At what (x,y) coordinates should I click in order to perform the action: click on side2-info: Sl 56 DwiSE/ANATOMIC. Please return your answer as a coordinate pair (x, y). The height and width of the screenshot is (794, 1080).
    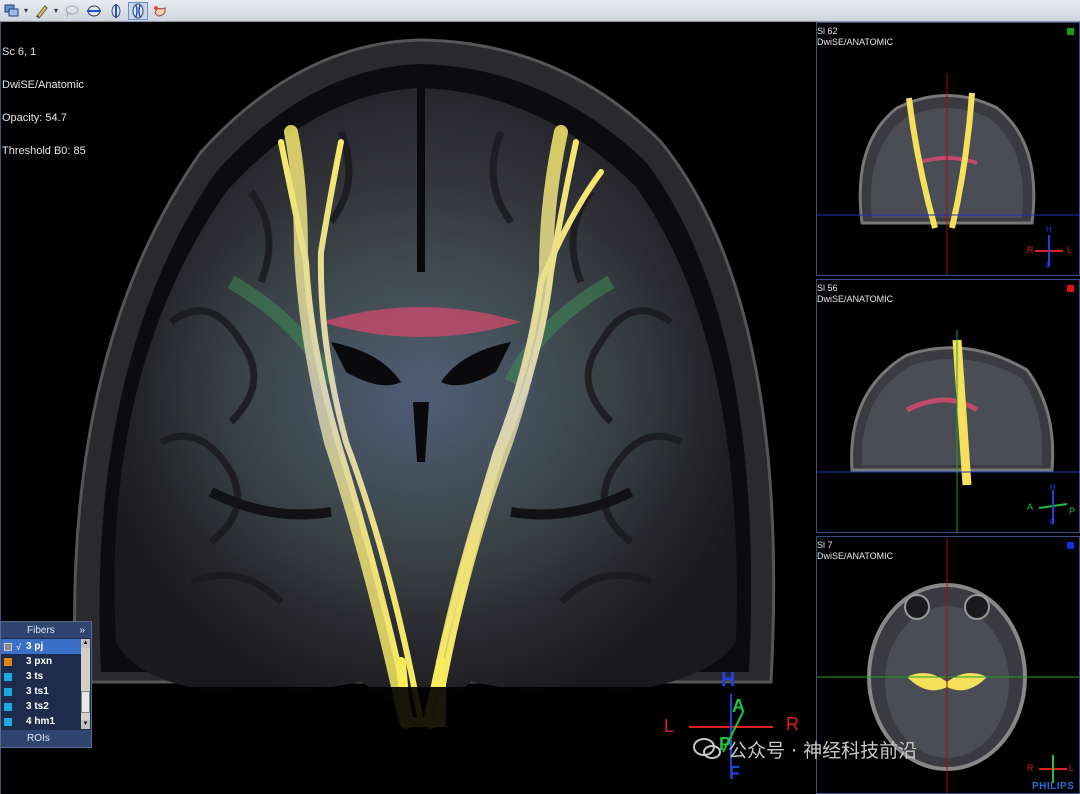
    Looking at the image, I should click on (855, 294).